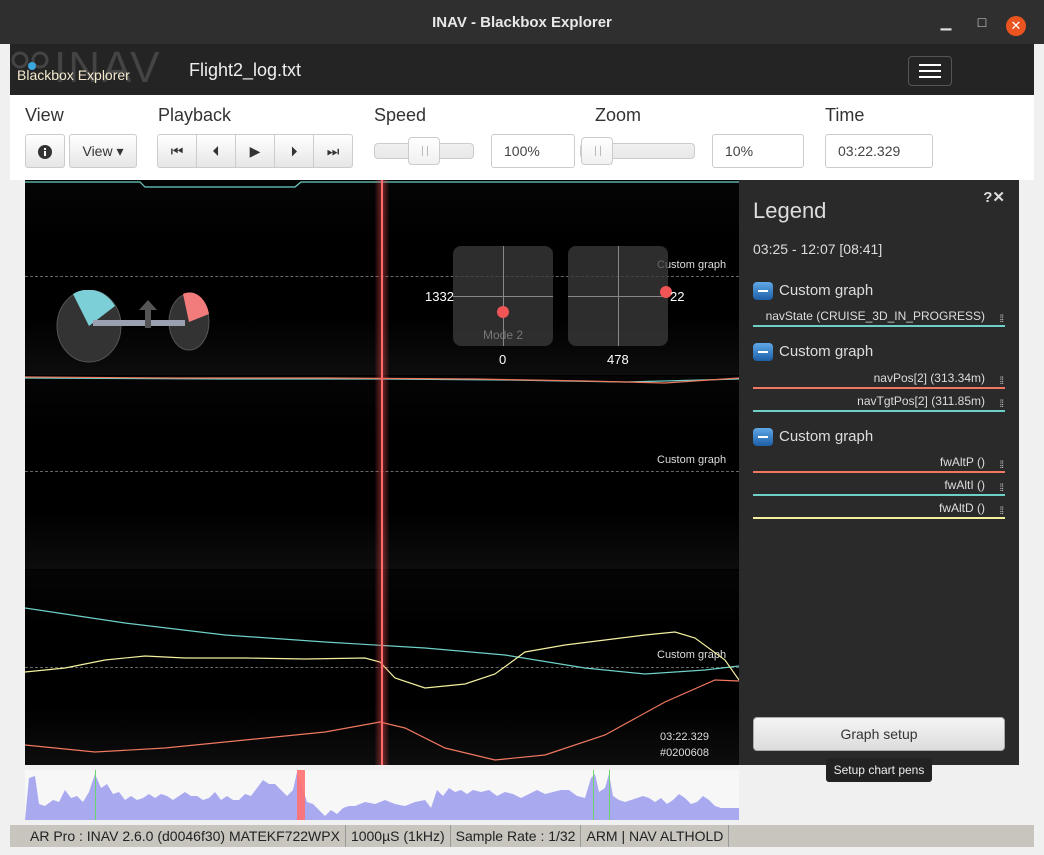  Describe the element at coordinates (879, 734) in the screenshot. I see `graph-setup-button: Graph setup` at that location.